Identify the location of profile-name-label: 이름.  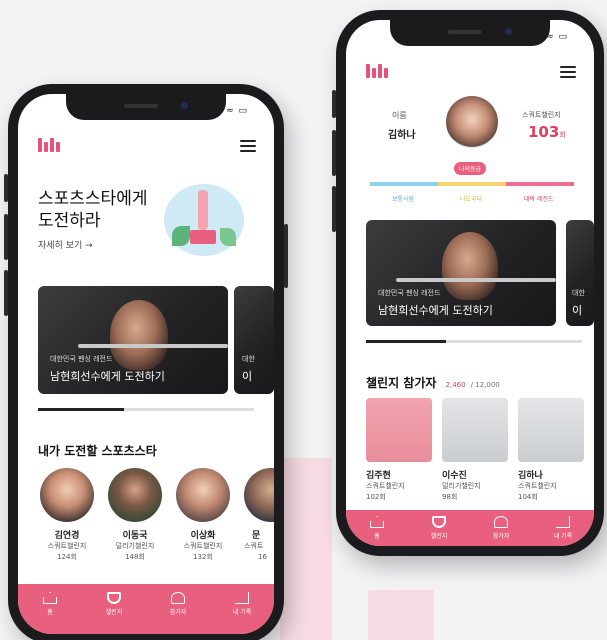
(399, 115).